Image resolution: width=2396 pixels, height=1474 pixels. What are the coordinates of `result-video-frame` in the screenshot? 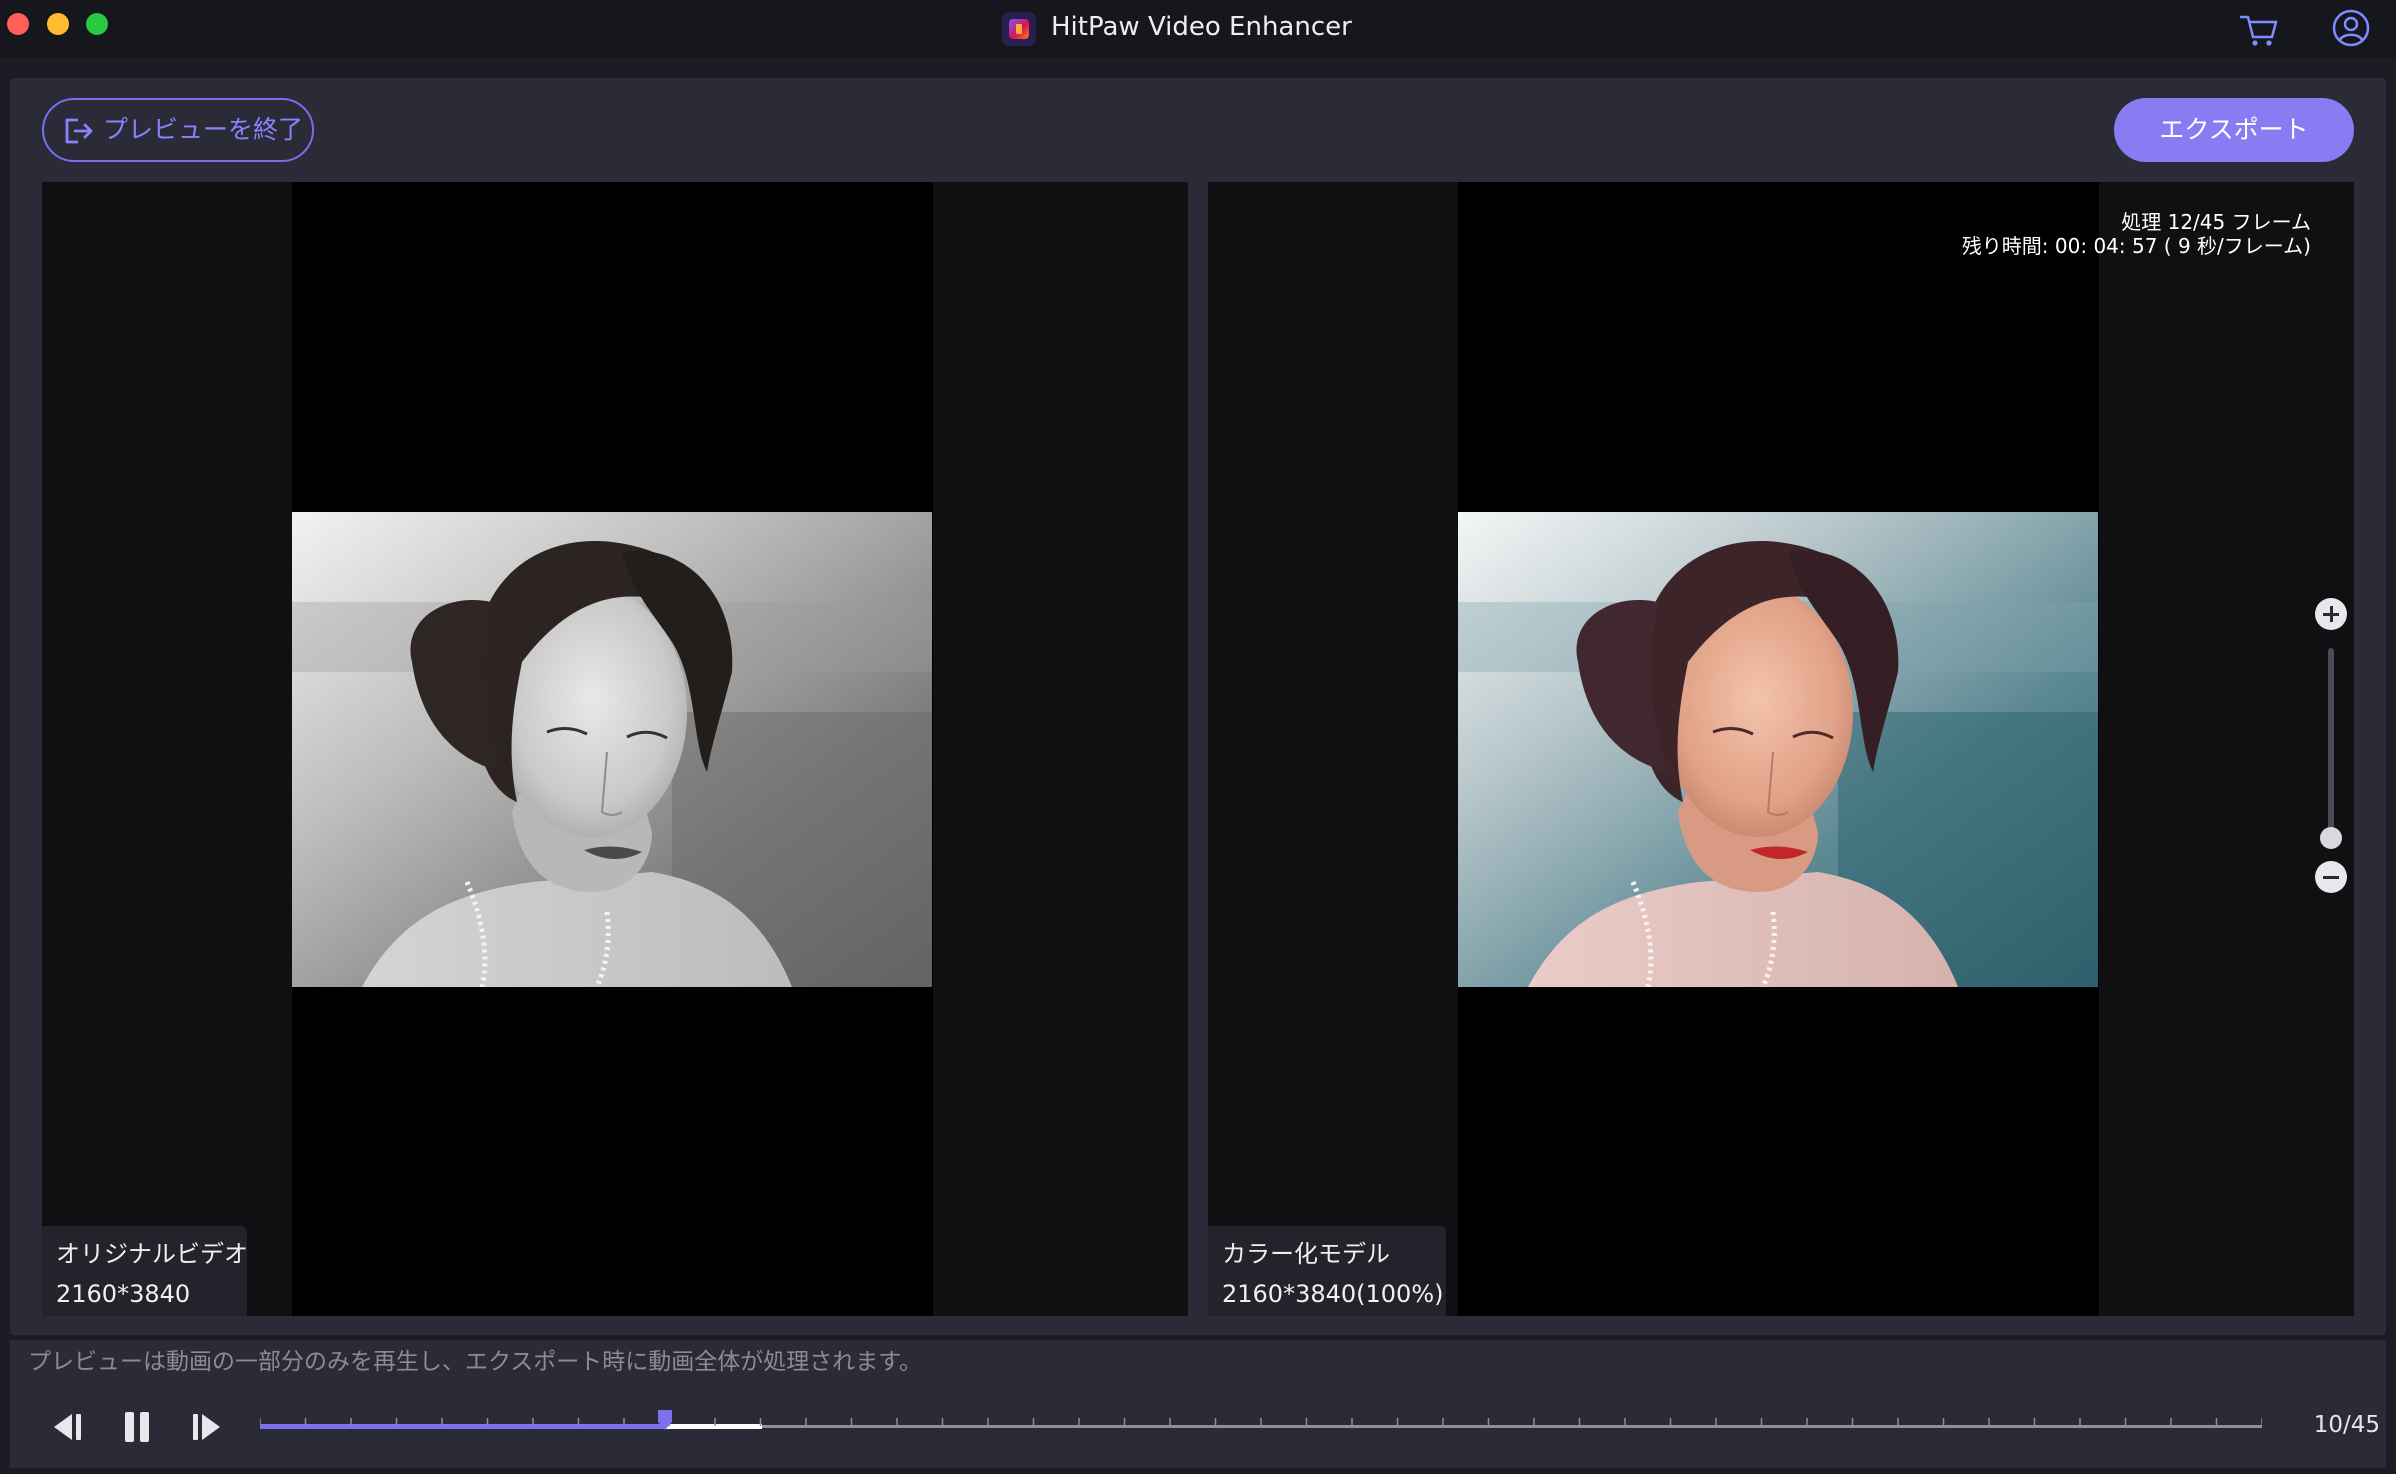 It's located at (1778, 749).